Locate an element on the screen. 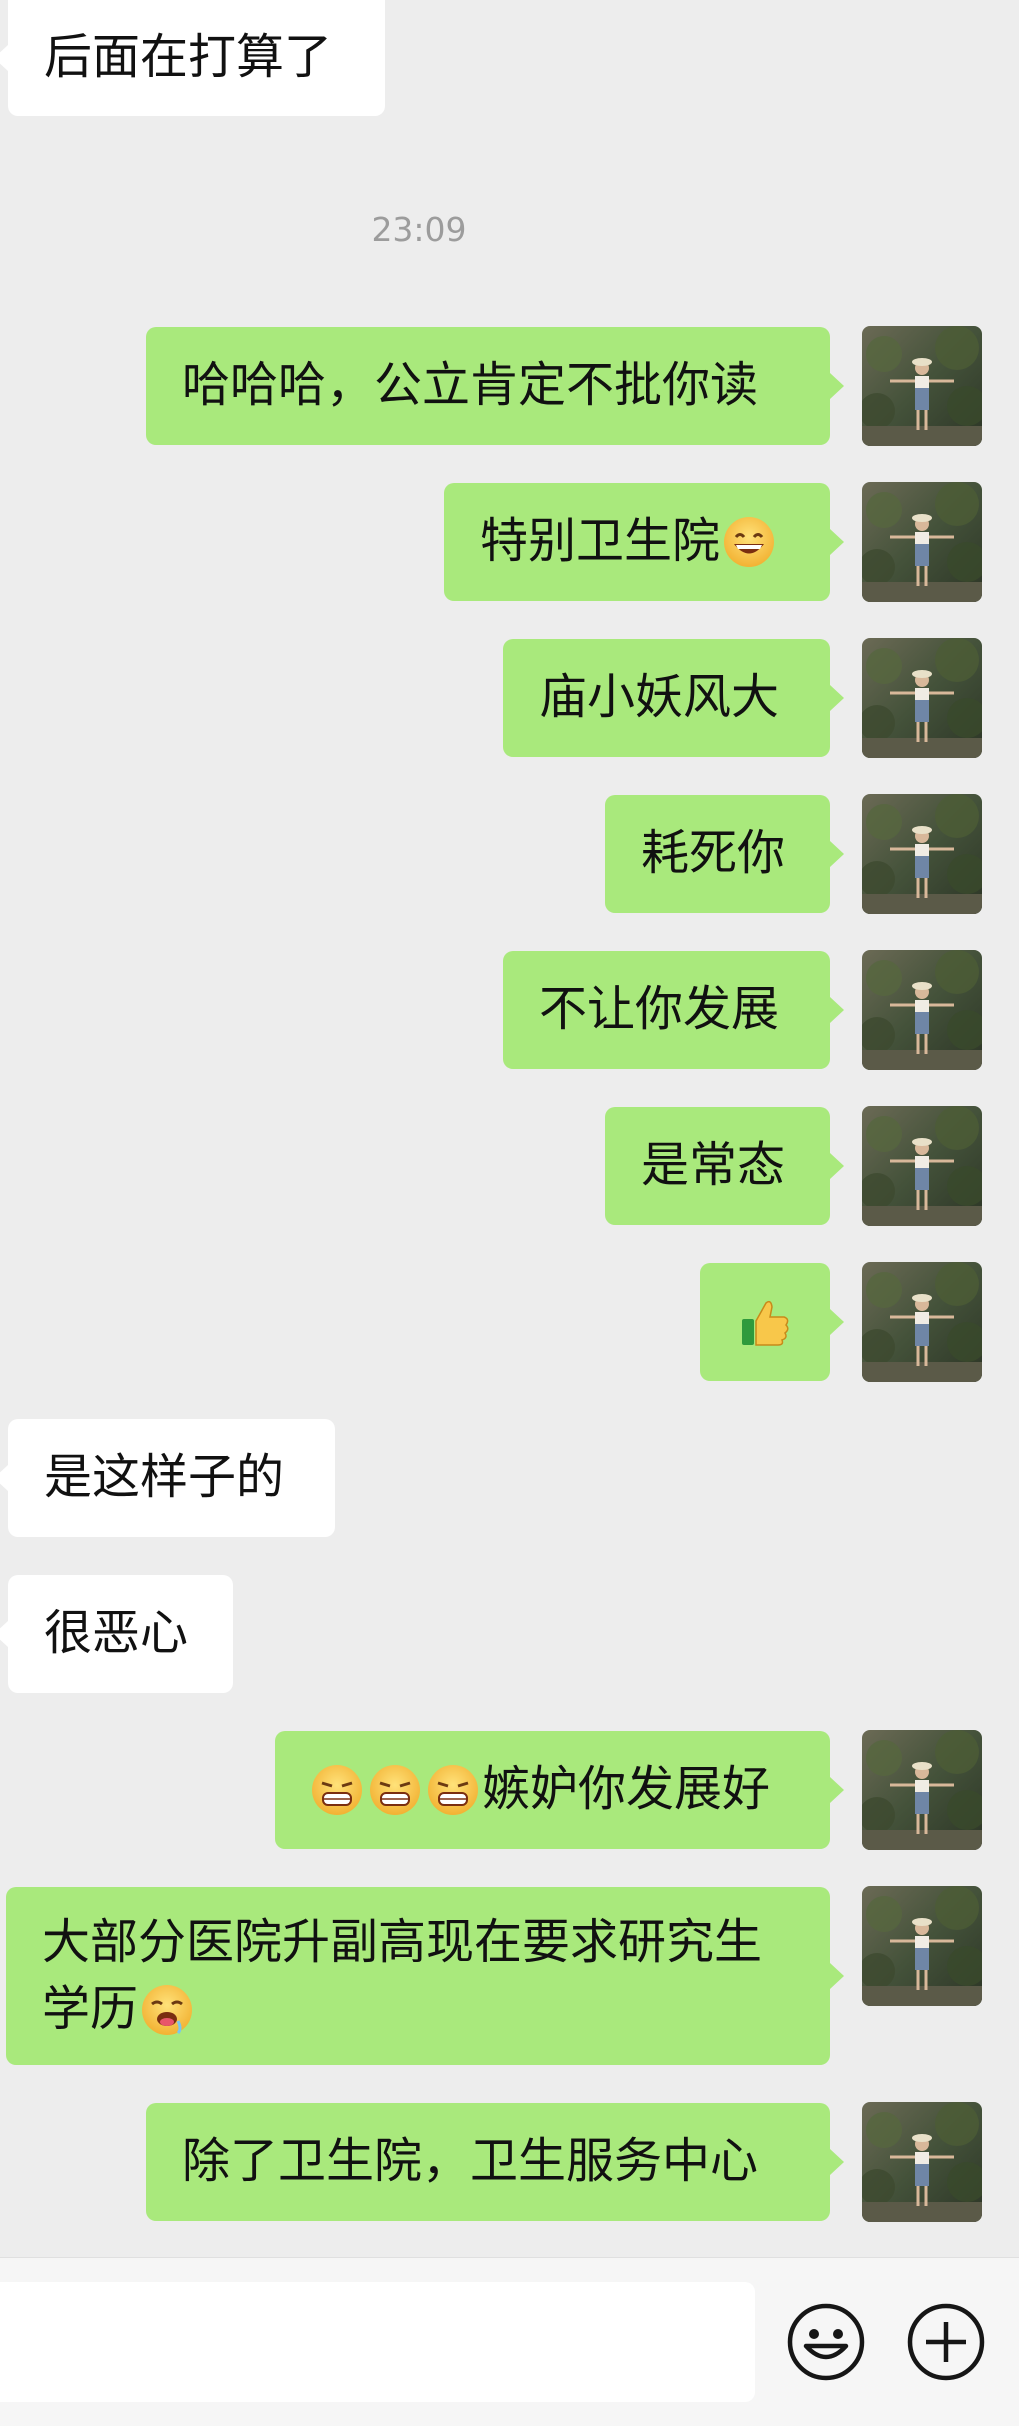 The height and width of the screenshot is (2426, 1019). message-bubble-incoming: 是这样子的 is located at coordinates (167, 1478).